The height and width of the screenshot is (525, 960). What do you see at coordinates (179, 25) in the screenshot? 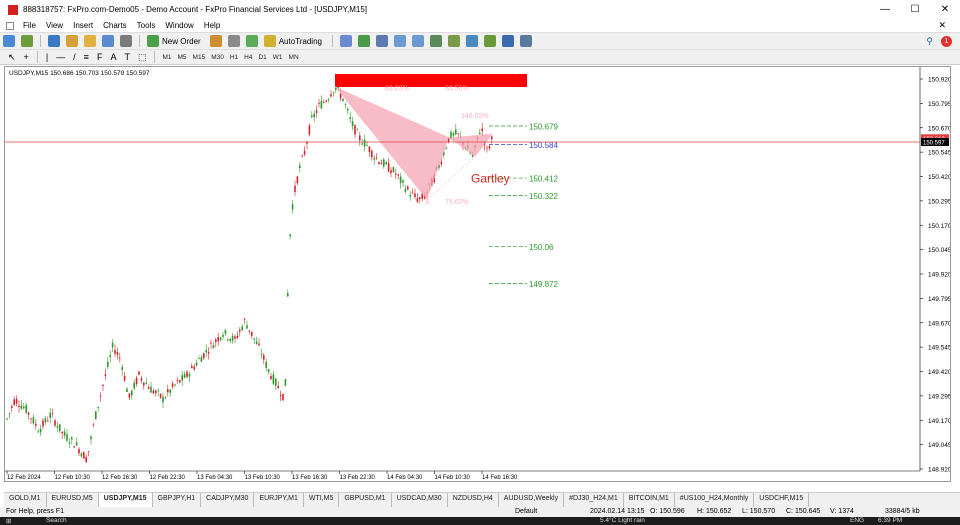
I see `menu-window: Window` at bounding box center [179, 25].